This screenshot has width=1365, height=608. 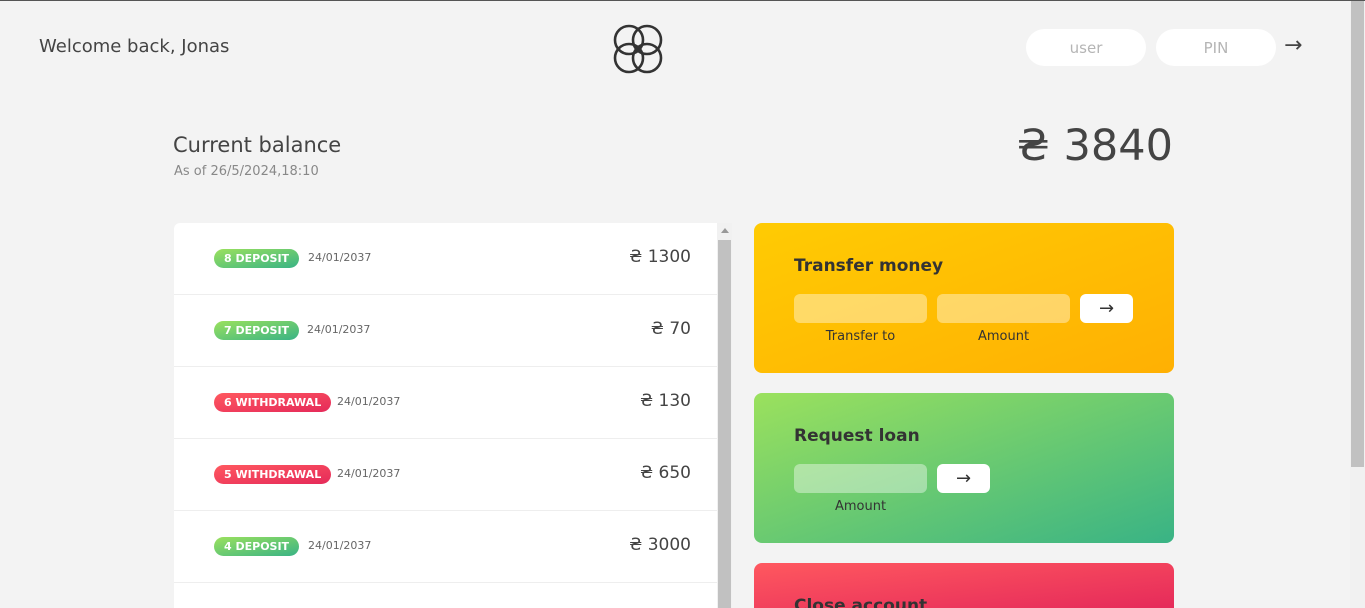 What do you see at coordinates (273, 402) in the screenshot?
I see `movement-type-badge: 6 WITHDRAWAL` at bounding box center [273, 402].